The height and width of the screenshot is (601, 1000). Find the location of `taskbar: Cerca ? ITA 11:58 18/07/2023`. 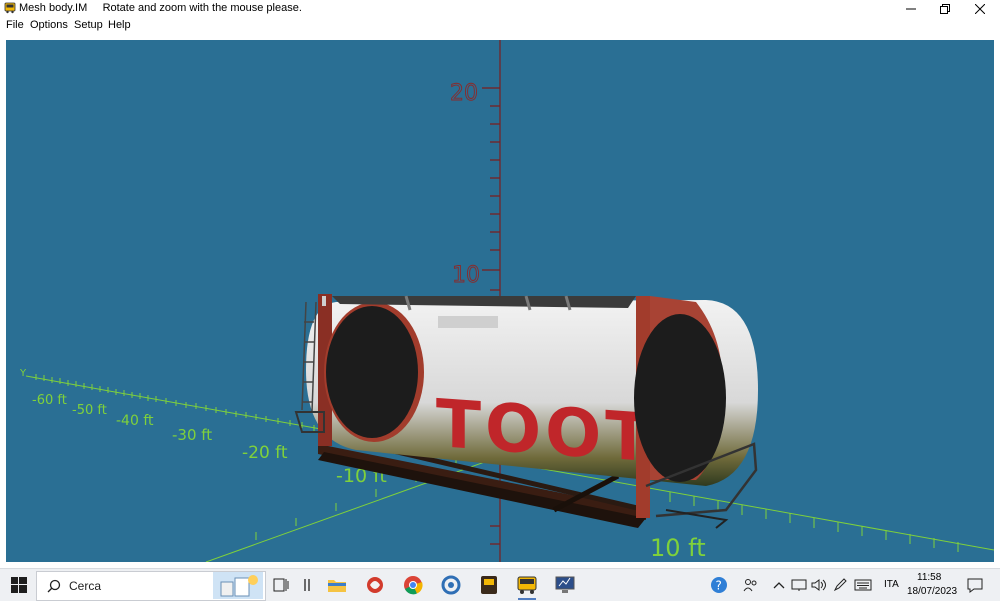

taskbar: Cerca ? ITA 11:58 18/07/2023 is located at coordinates (500, 584).